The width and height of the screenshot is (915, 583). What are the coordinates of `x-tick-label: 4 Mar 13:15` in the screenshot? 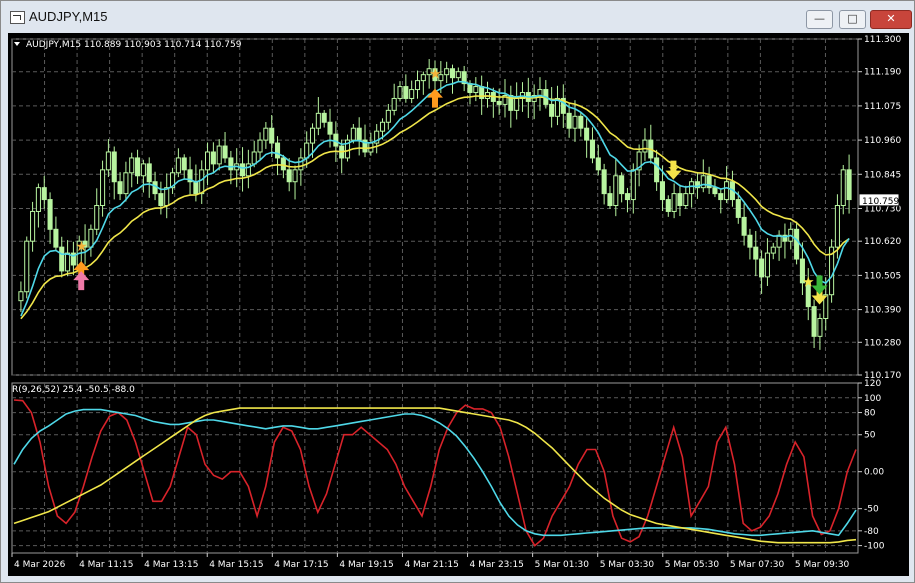 It's located at (171, 565).